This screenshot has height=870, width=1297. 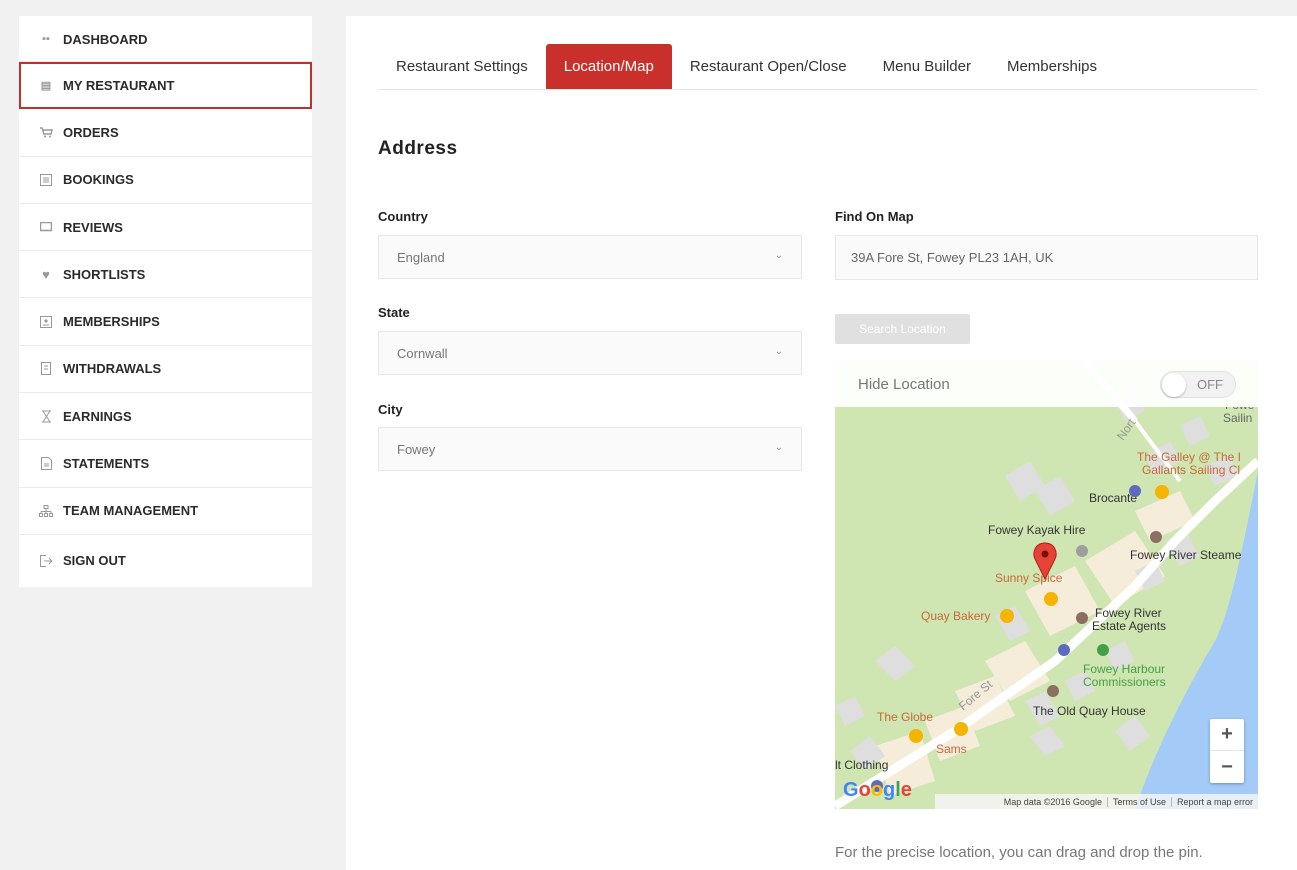 I want to click on sidebar-item-my-restaurant: ▤ MY RESTAURANT, so click(x=165, y=86).